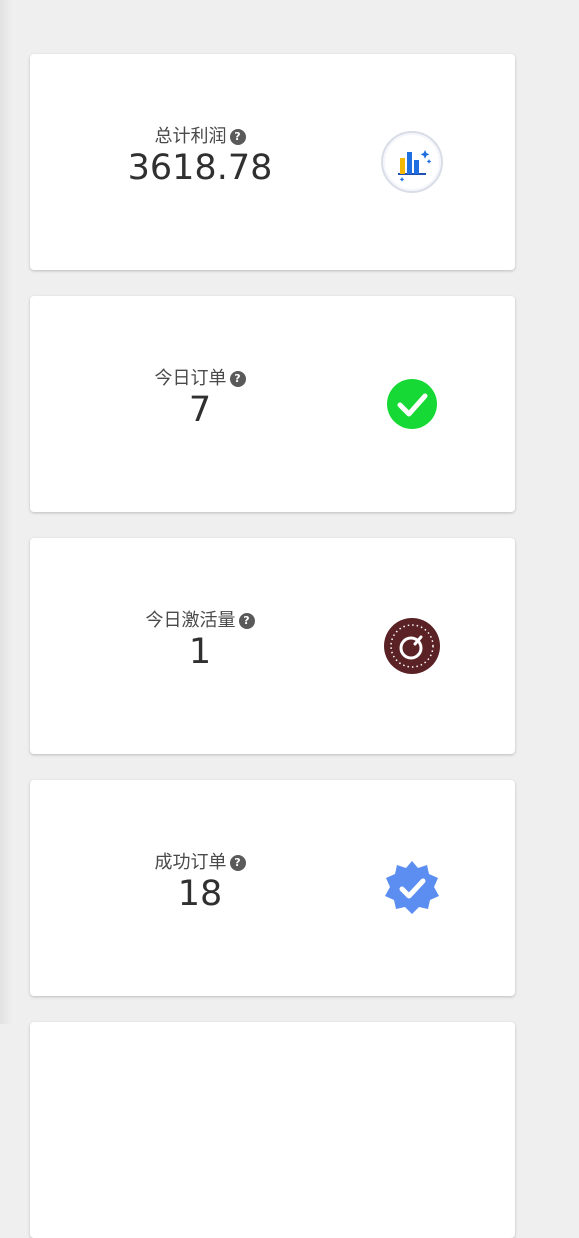 The height and width of the screenshot is (1238, 579). I want to click on stat-block: 总计利润 ? 3618.78, so click(200, 157).